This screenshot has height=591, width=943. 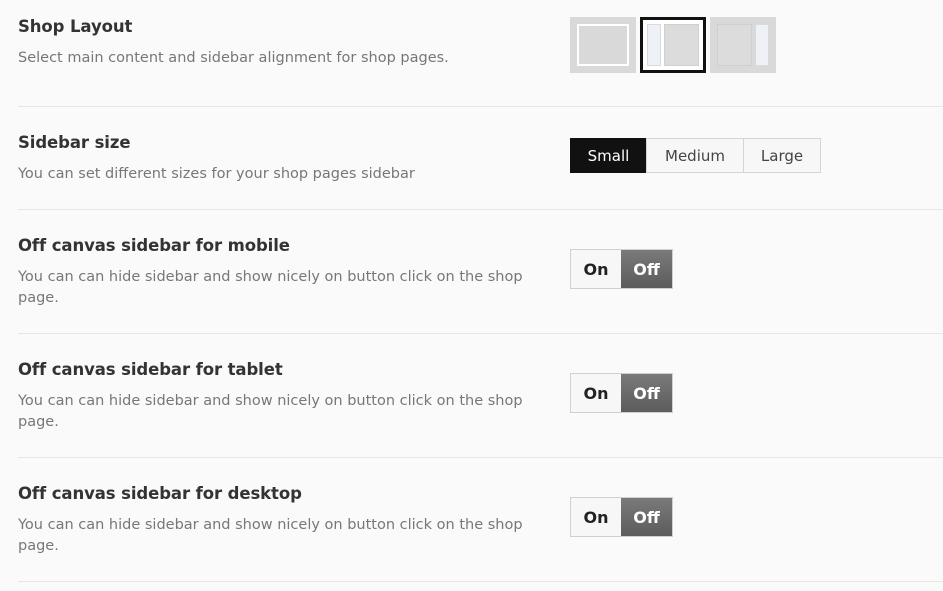 I want to click on layout-option-full-width, so click(x=603, y=45).